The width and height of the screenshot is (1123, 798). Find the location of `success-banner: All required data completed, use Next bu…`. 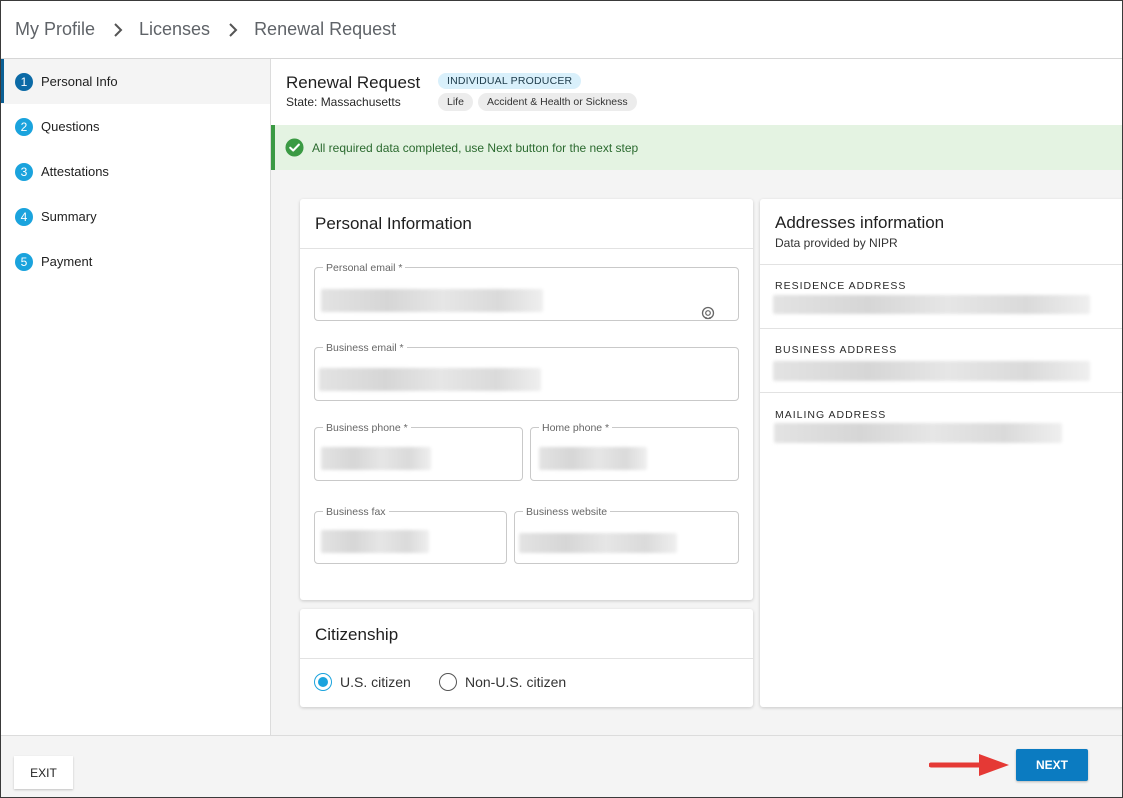

success-banner: All required data completed, use Next bu… is located at coordinates (696, 147).